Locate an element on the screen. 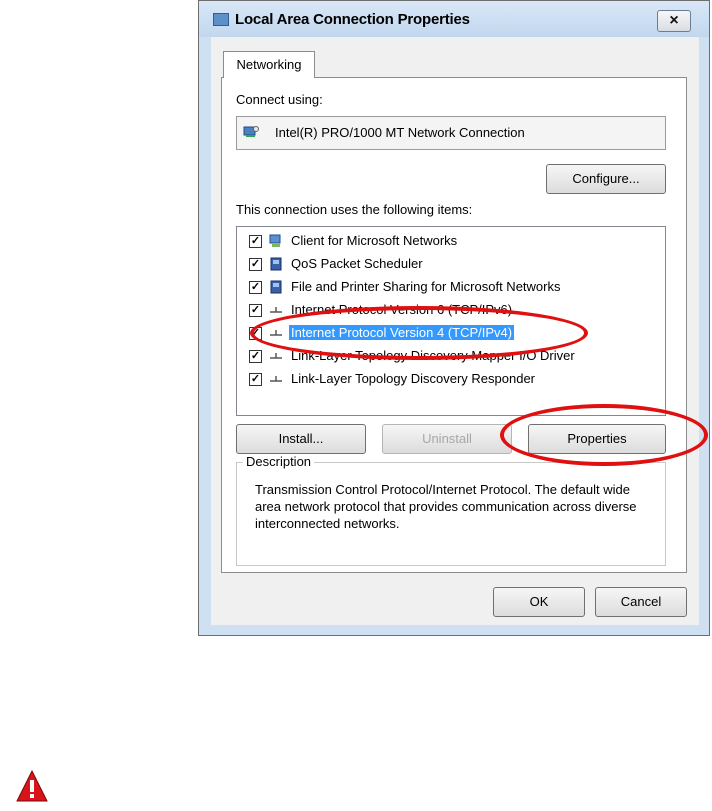 This screenshot has height=811, width=712. window-title: Local Area Connection Properties is located at coordinates (352, 19).